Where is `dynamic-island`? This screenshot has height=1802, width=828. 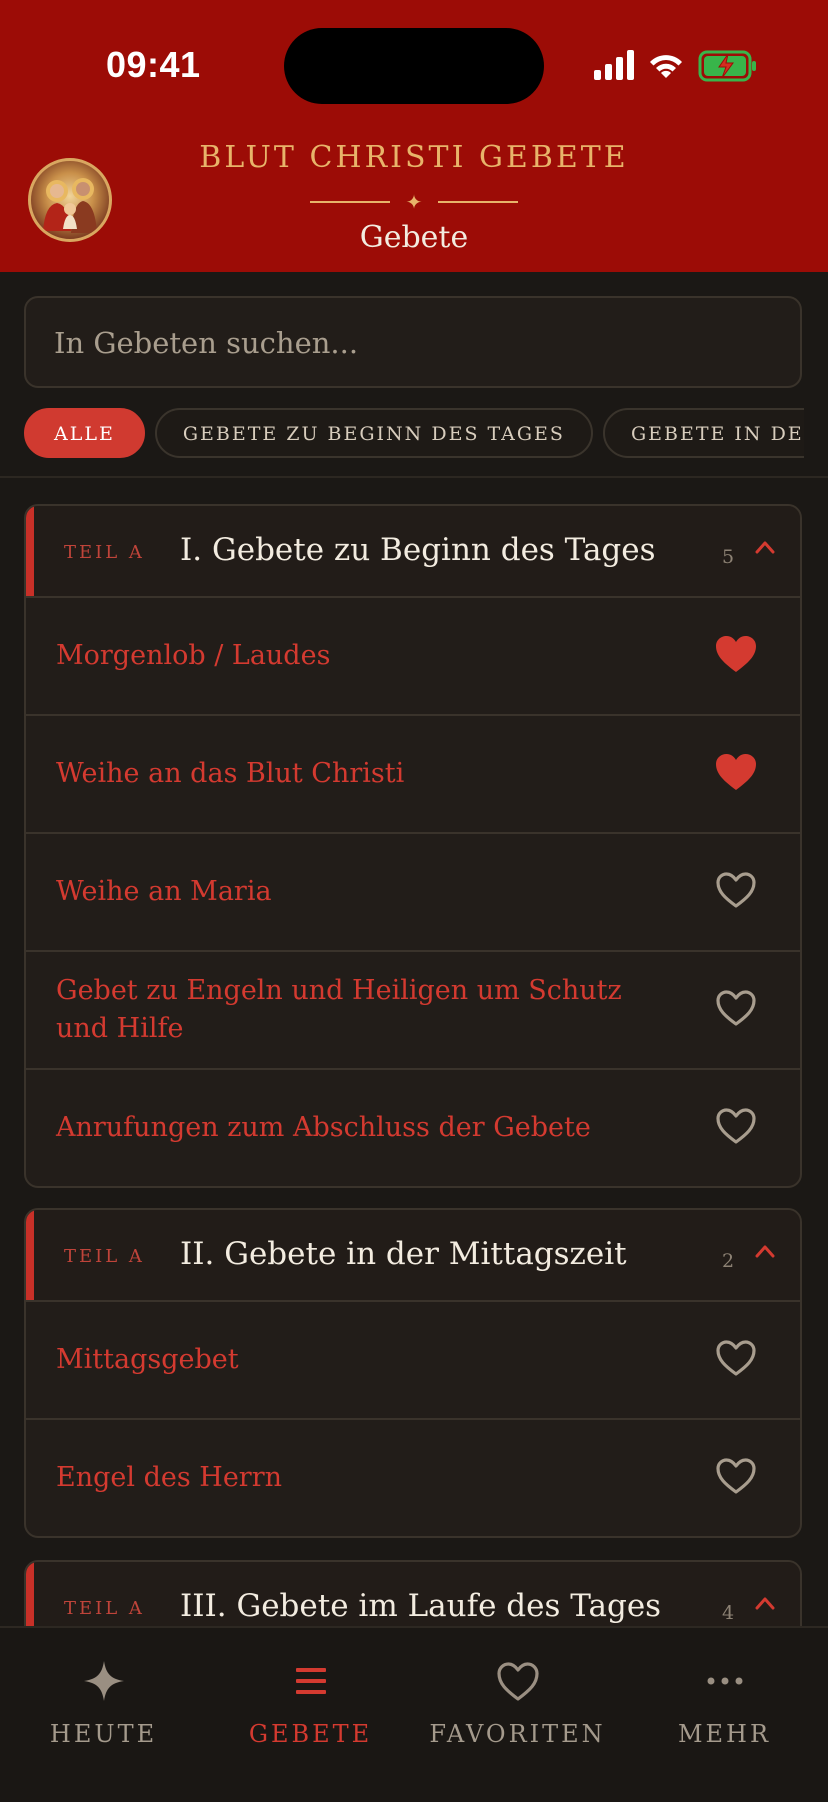
dynamic-island is located at coordinates (414, 66).